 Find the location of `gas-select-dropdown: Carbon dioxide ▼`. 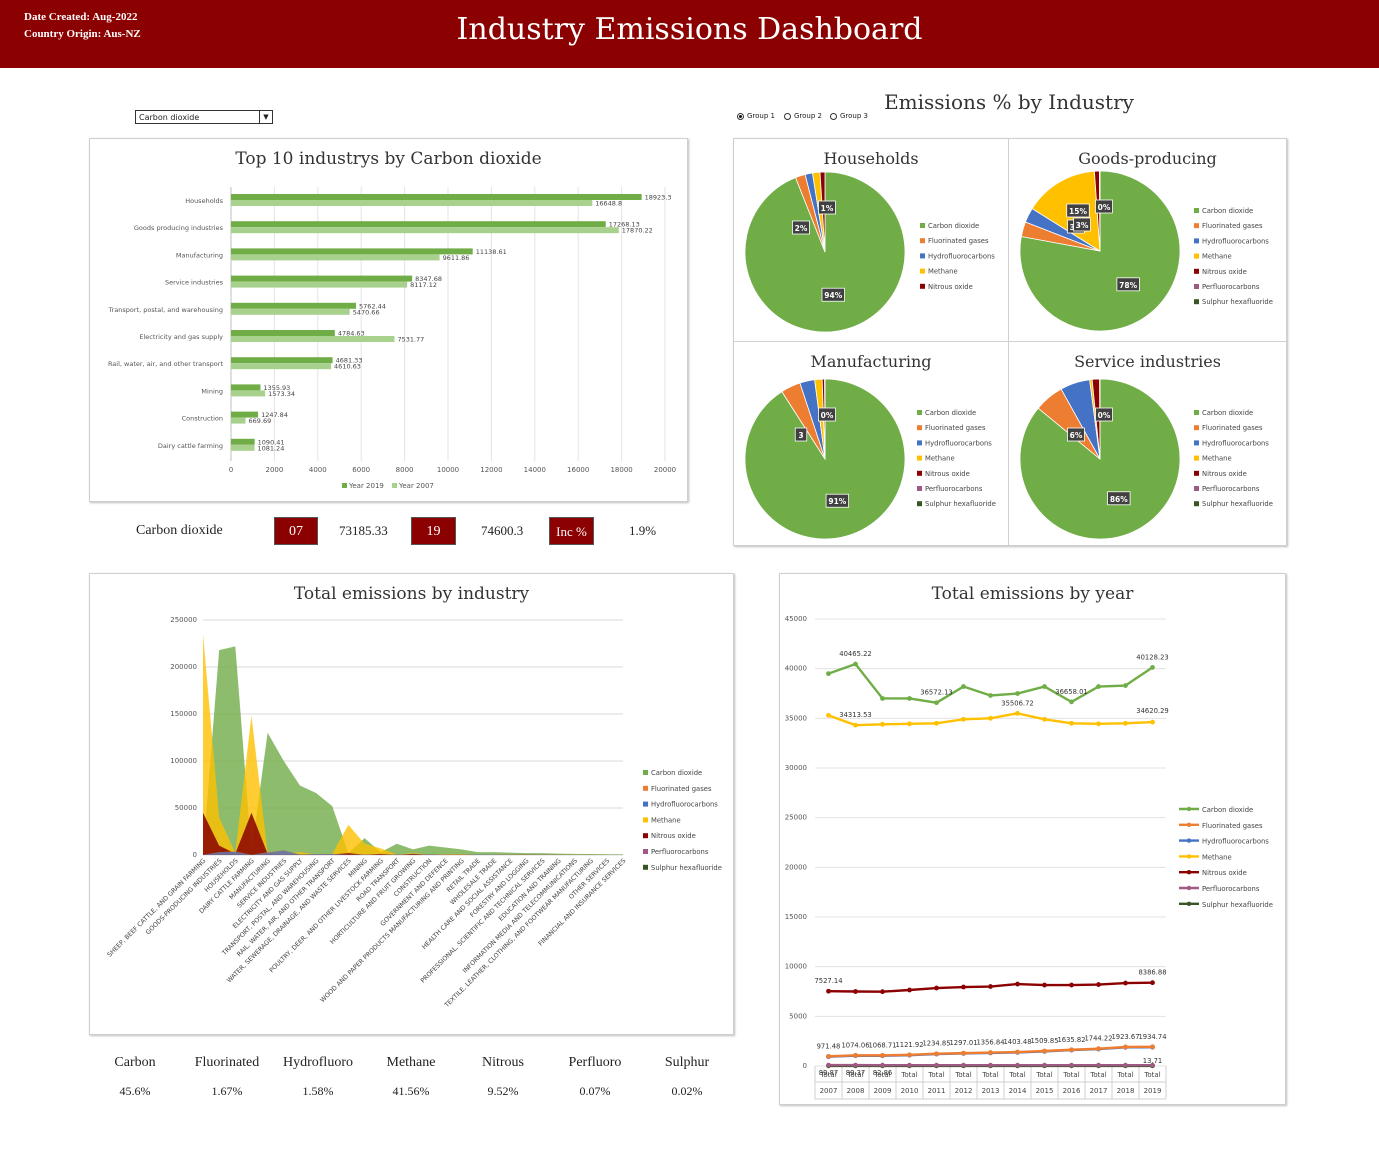

gas-select-dropdown: Carbon dioxide ▼ is located at coordinates (204, 117).